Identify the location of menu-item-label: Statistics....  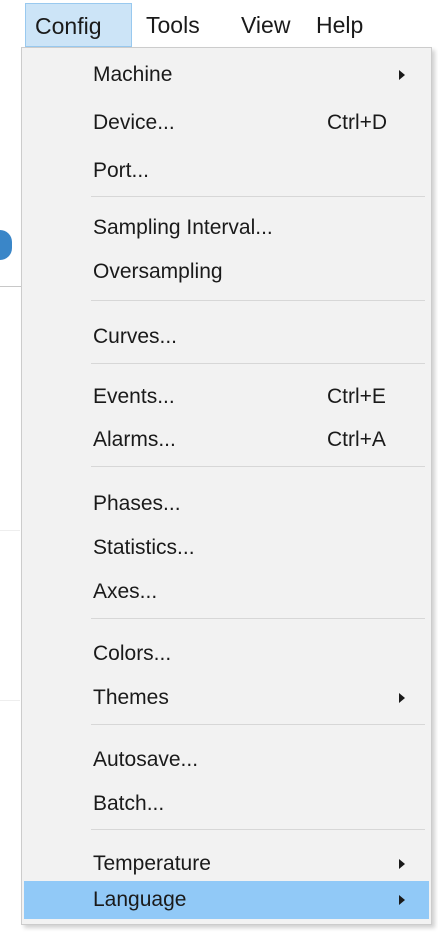
(144, 547).